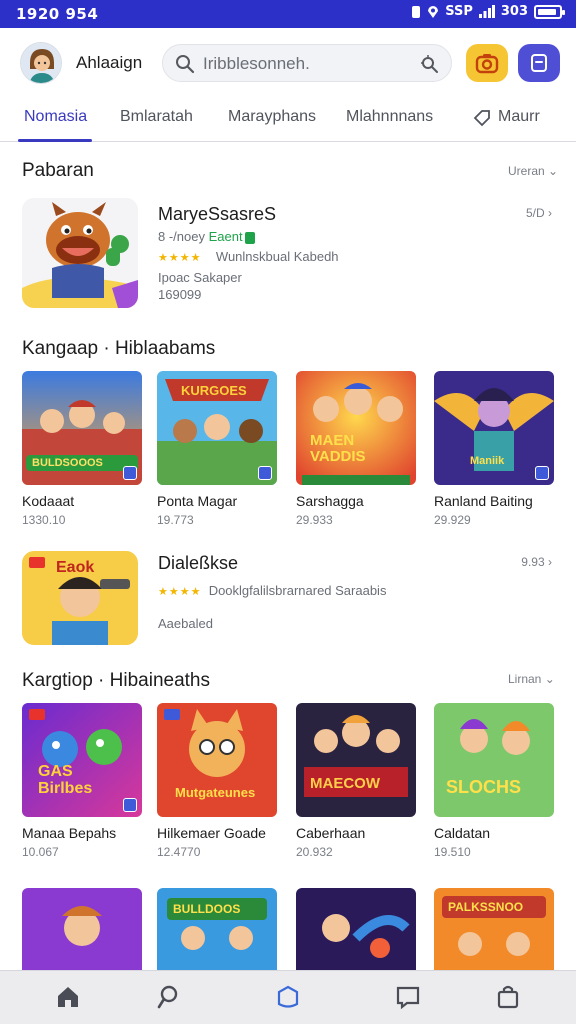  Describe the element at coordinates (156, 117) in the screenshot. I see `tab-bmlaratah: Bmlaratah` at that location.